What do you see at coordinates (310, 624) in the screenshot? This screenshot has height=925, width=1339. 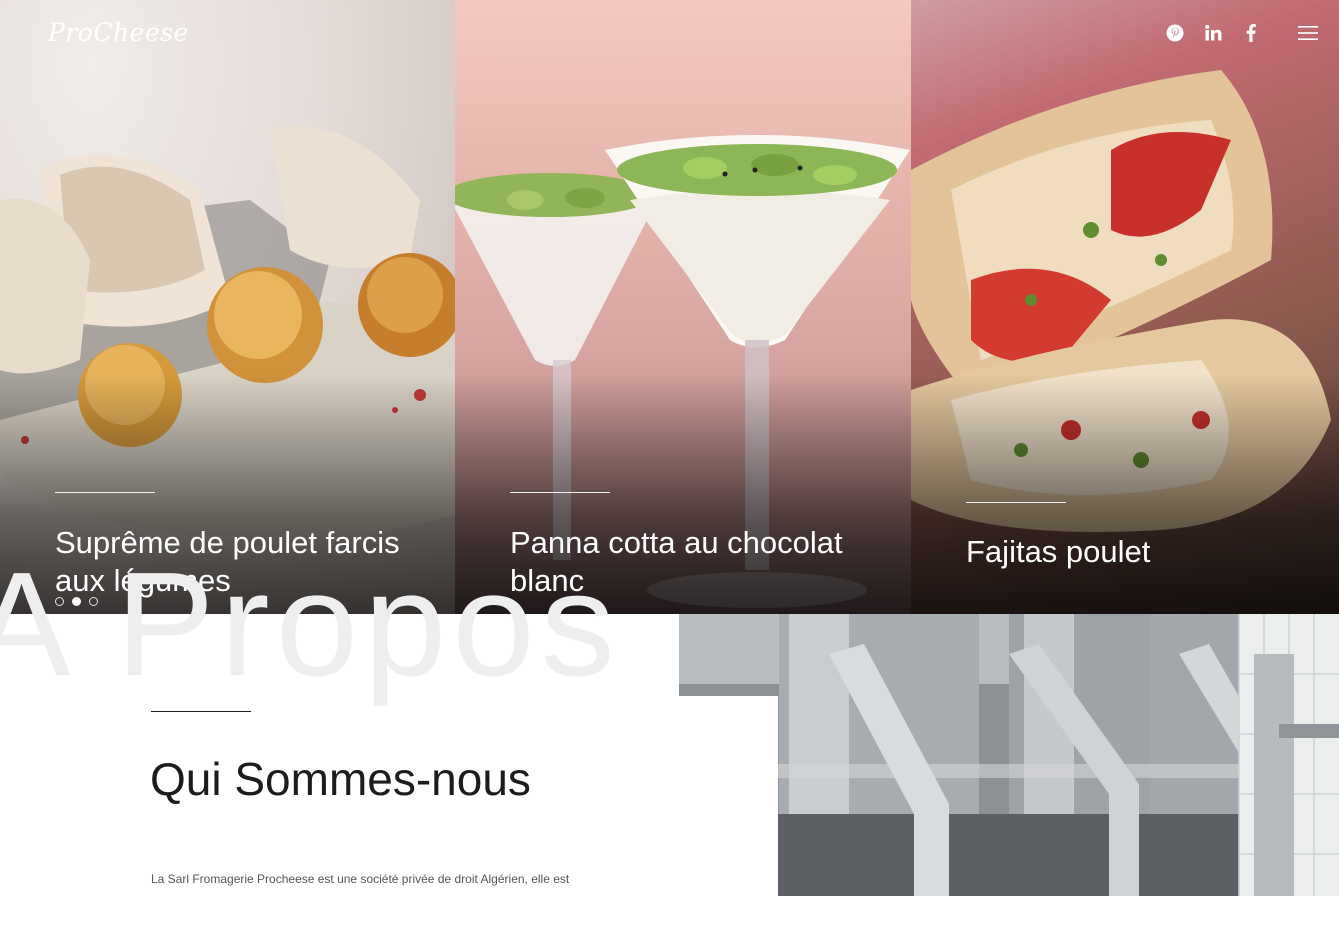 I see `ghost-heading: A Propos` at bounding box center [310, 624].